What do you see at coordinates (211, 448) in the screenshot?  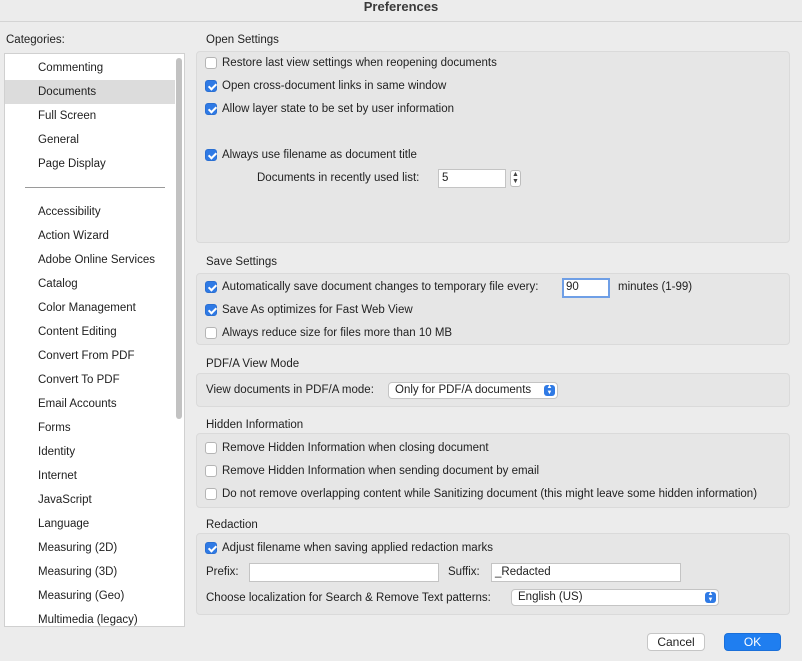 I see `remove-closing-checkbox` at bounding box center [211, 448].